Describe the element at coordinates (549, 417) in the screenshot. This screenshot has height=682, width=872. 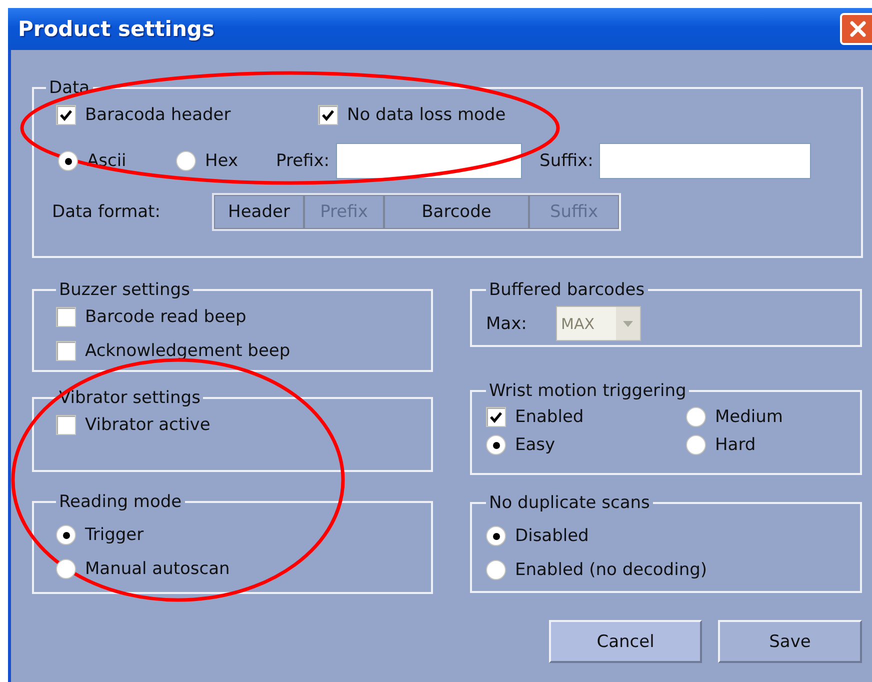
I see `checkbox-label: Enabled` at that location.